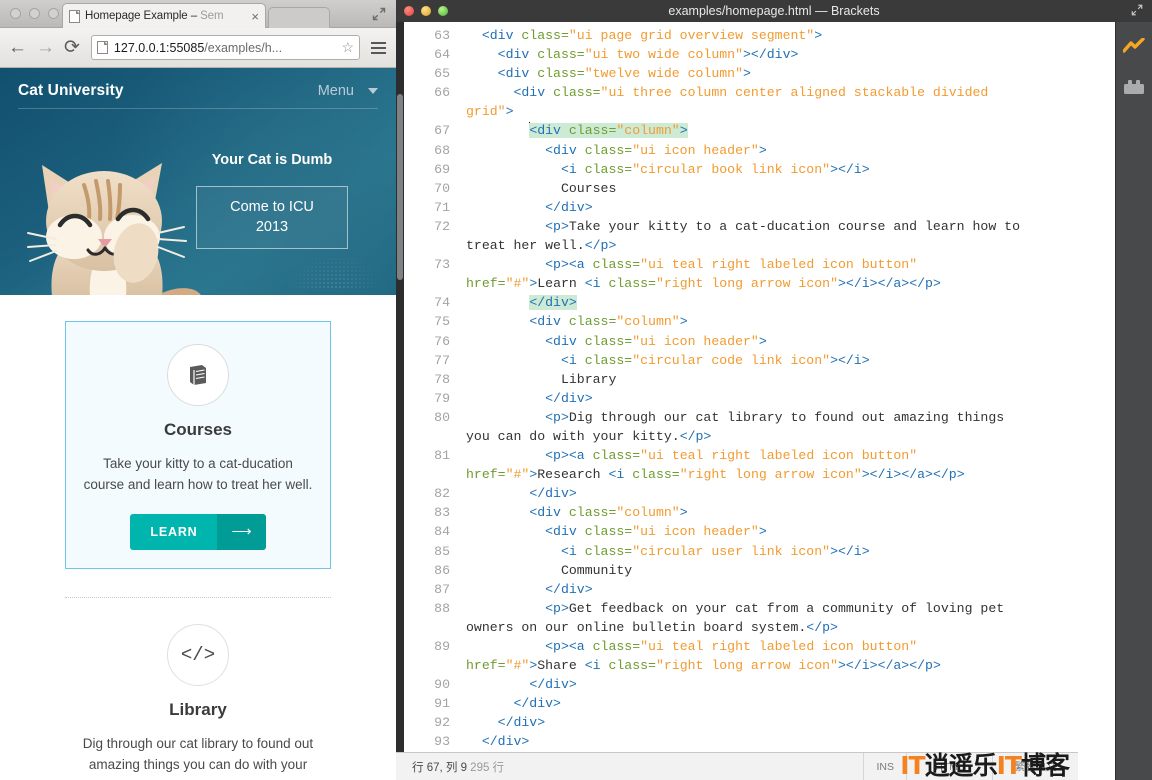  What do you see at coordinates (272, 226) in the screenshot?
I see `hero-cta-line2: 2013` at bounding box center [272, 226].